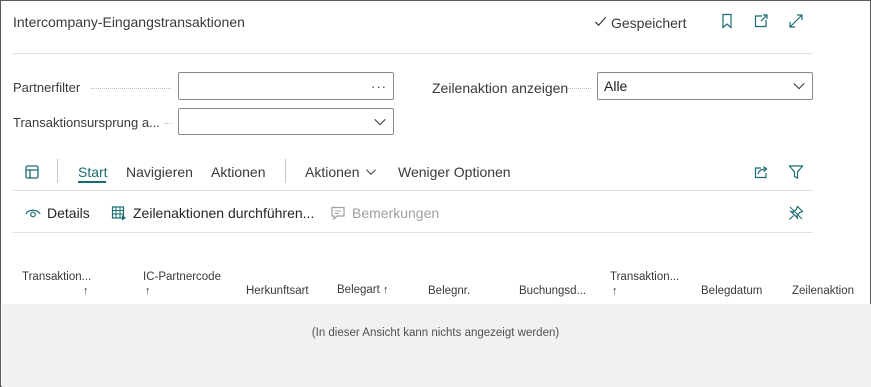 This screenshot has width=871, height=387. What do you see at coordinates (500, 88) in the screenshot?
I see `line-action-label: Zeilenaktion anzeigen` at bounding box center [500, 88].